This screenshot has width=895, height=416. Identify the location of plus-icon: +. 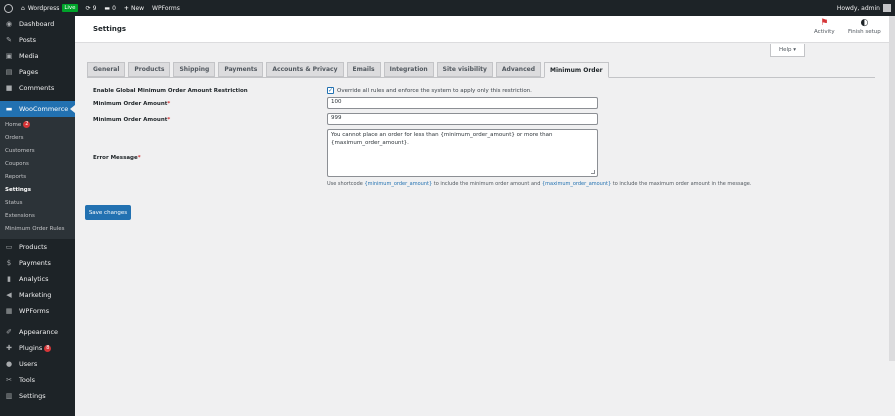
(126, 8).